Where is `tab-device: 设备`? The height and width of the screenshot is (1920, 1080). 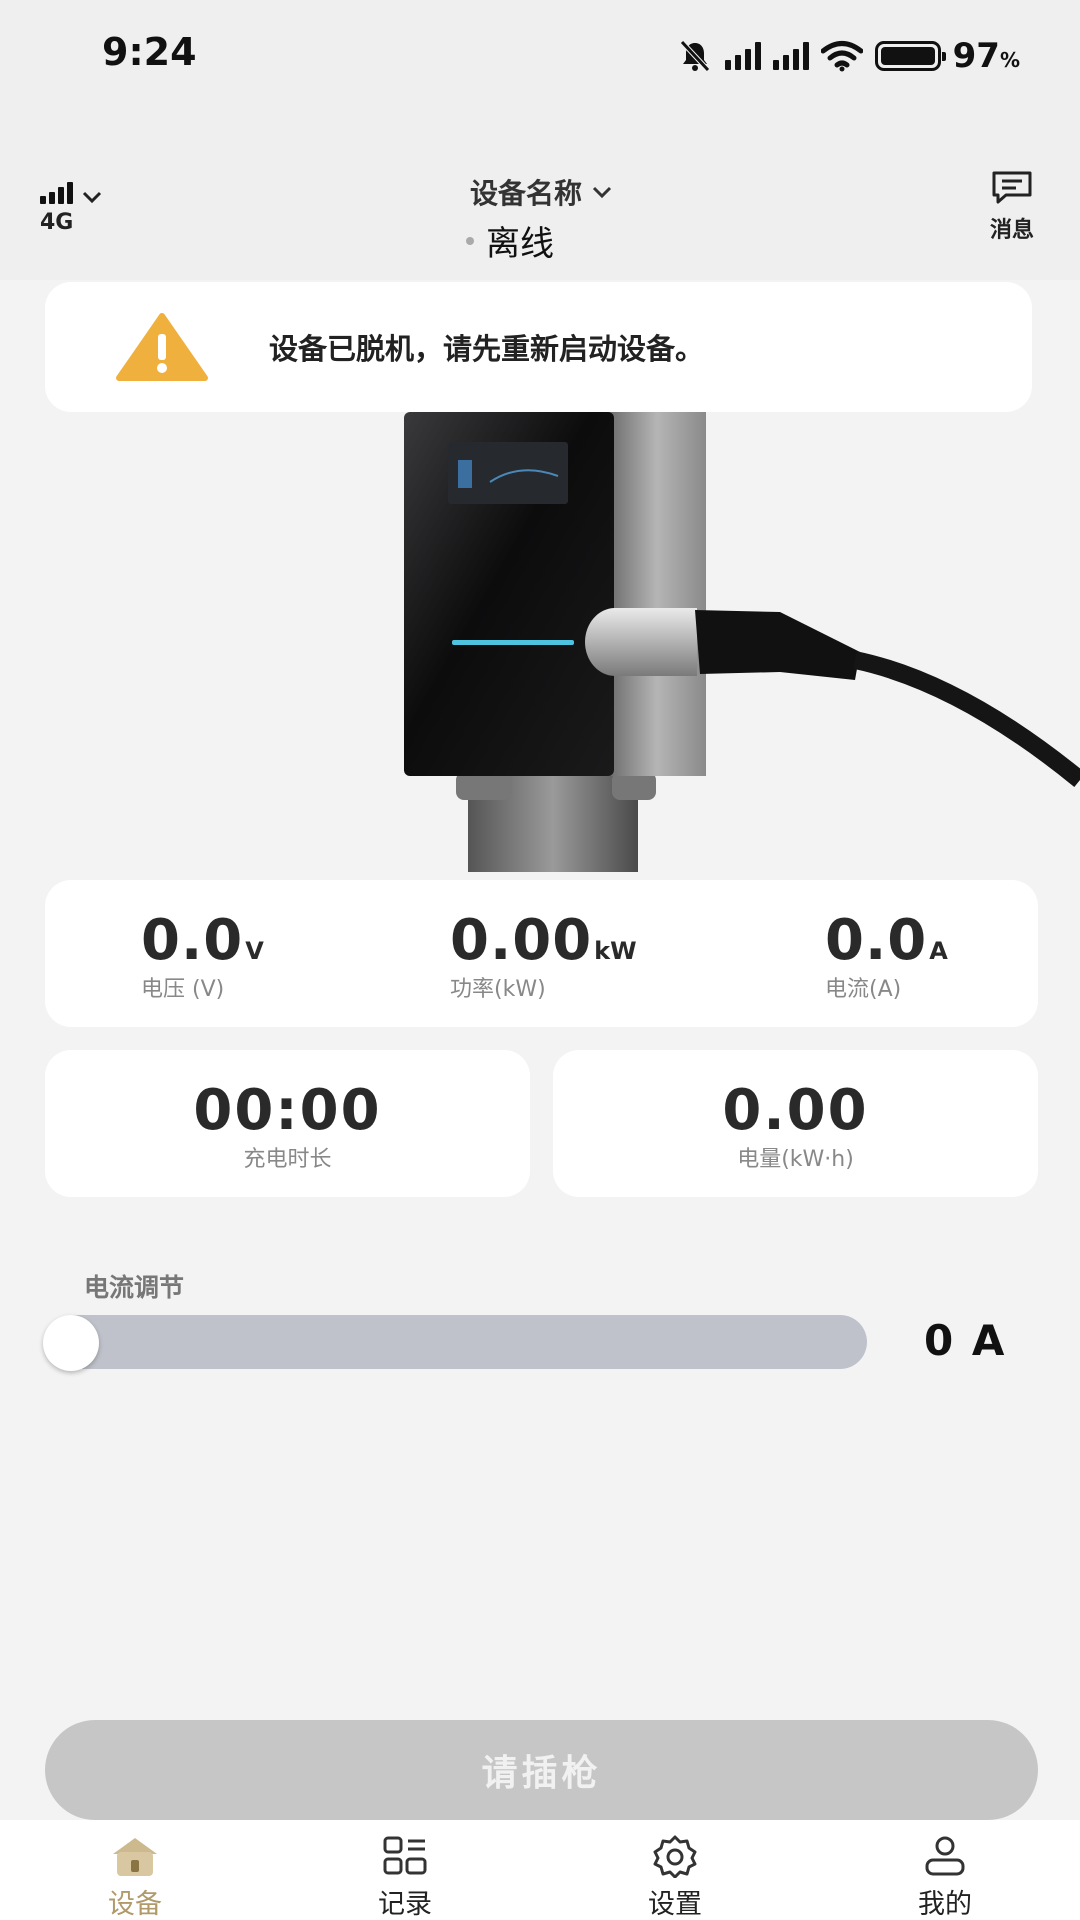
tab-device: 设备 is located at coordinates (135, 1870).